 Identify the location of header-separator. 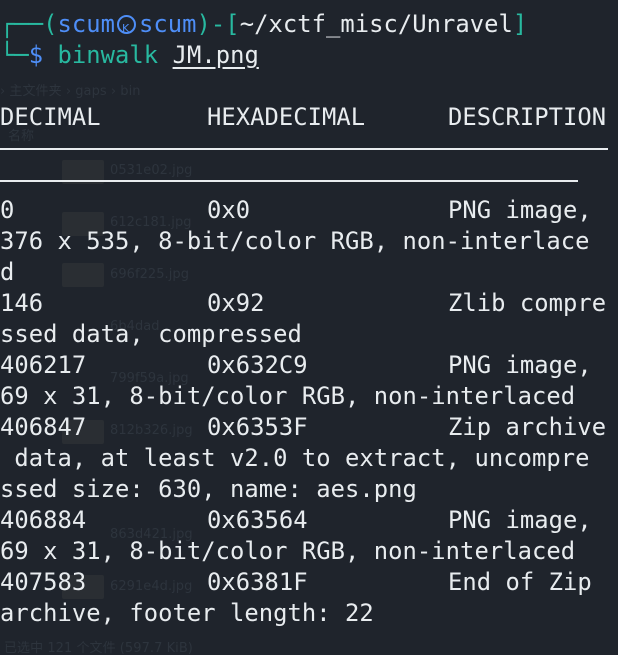
(304, 149).